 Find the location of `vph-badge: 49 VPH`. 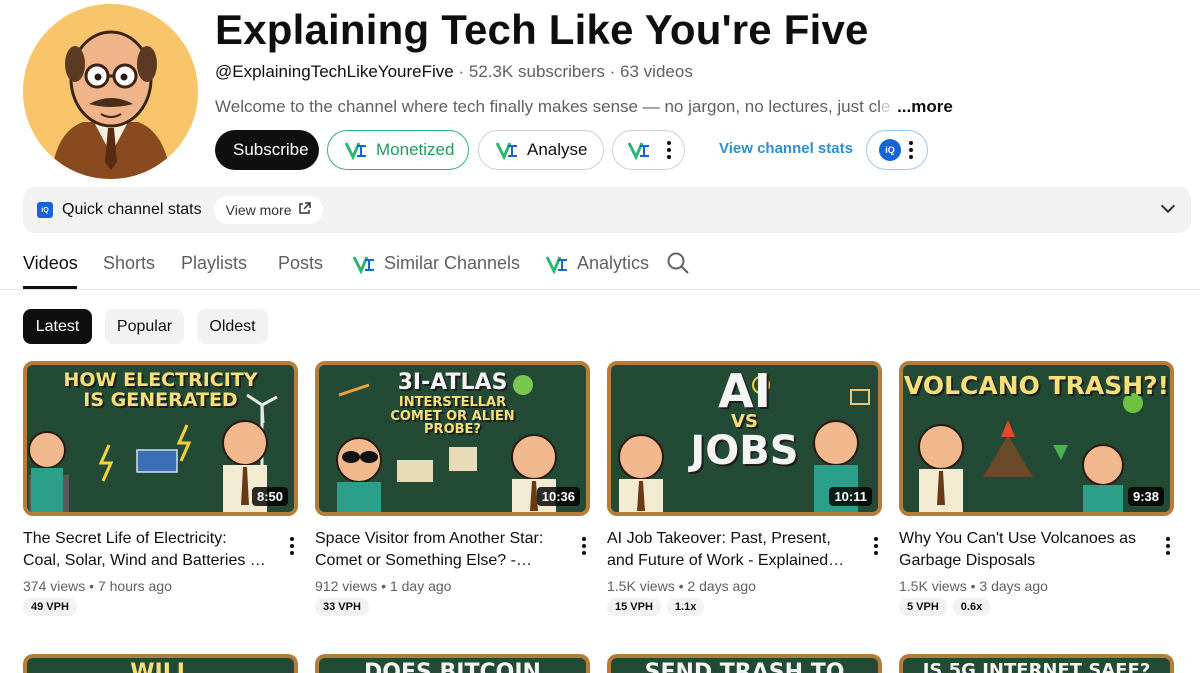

vph-badge: 49 VPH is located at coordinates (50, 607).